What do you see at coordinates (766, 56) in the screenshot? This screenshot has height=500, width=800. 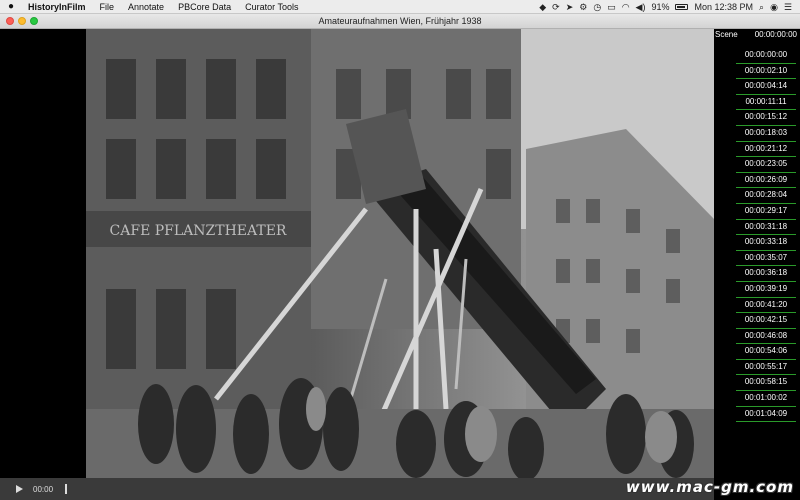 I see `scene-item: 00:00:00:00` at bounding box center [766, 56].